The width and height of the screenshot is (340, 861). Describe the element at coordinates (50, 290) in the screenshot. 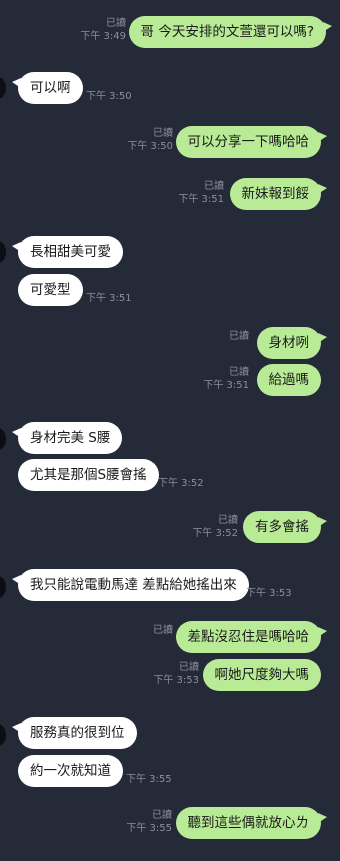

I see `incoming-message: 可愛型` at that location.